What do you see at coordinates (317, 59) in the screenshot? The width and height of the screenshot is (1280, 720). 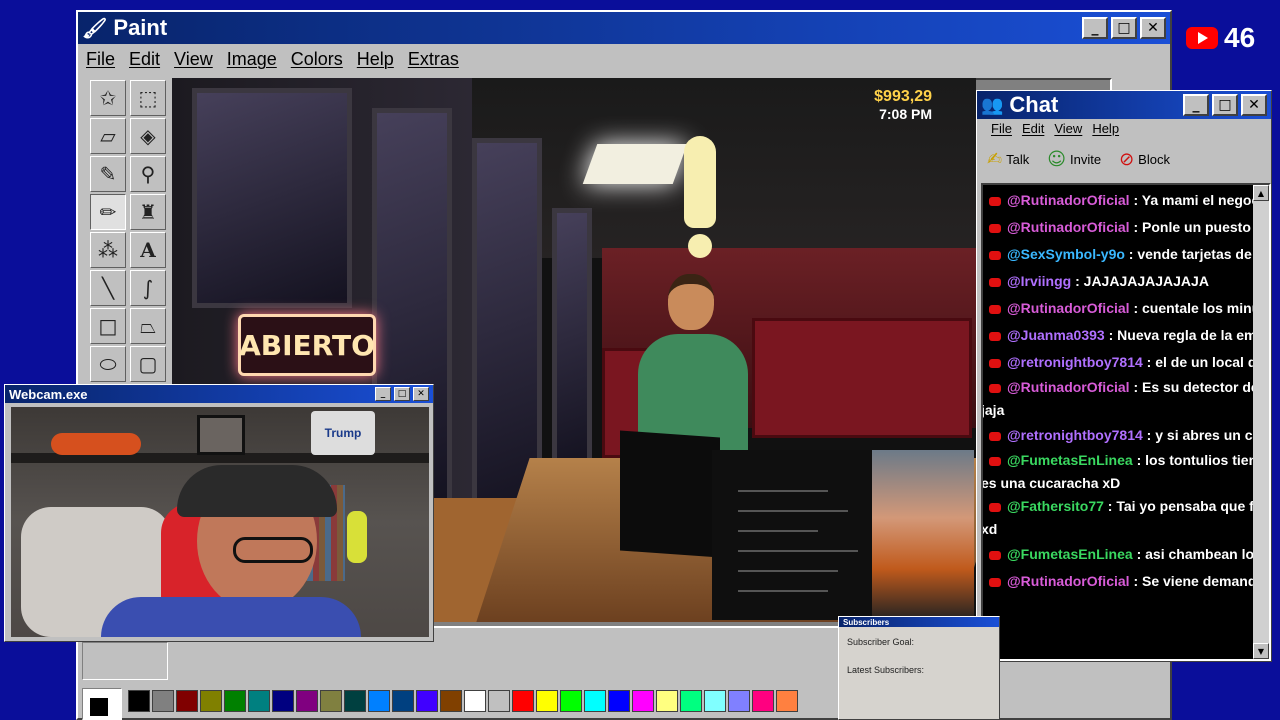 I see `menu-colors: Colors` at bounding box center [317, 59].